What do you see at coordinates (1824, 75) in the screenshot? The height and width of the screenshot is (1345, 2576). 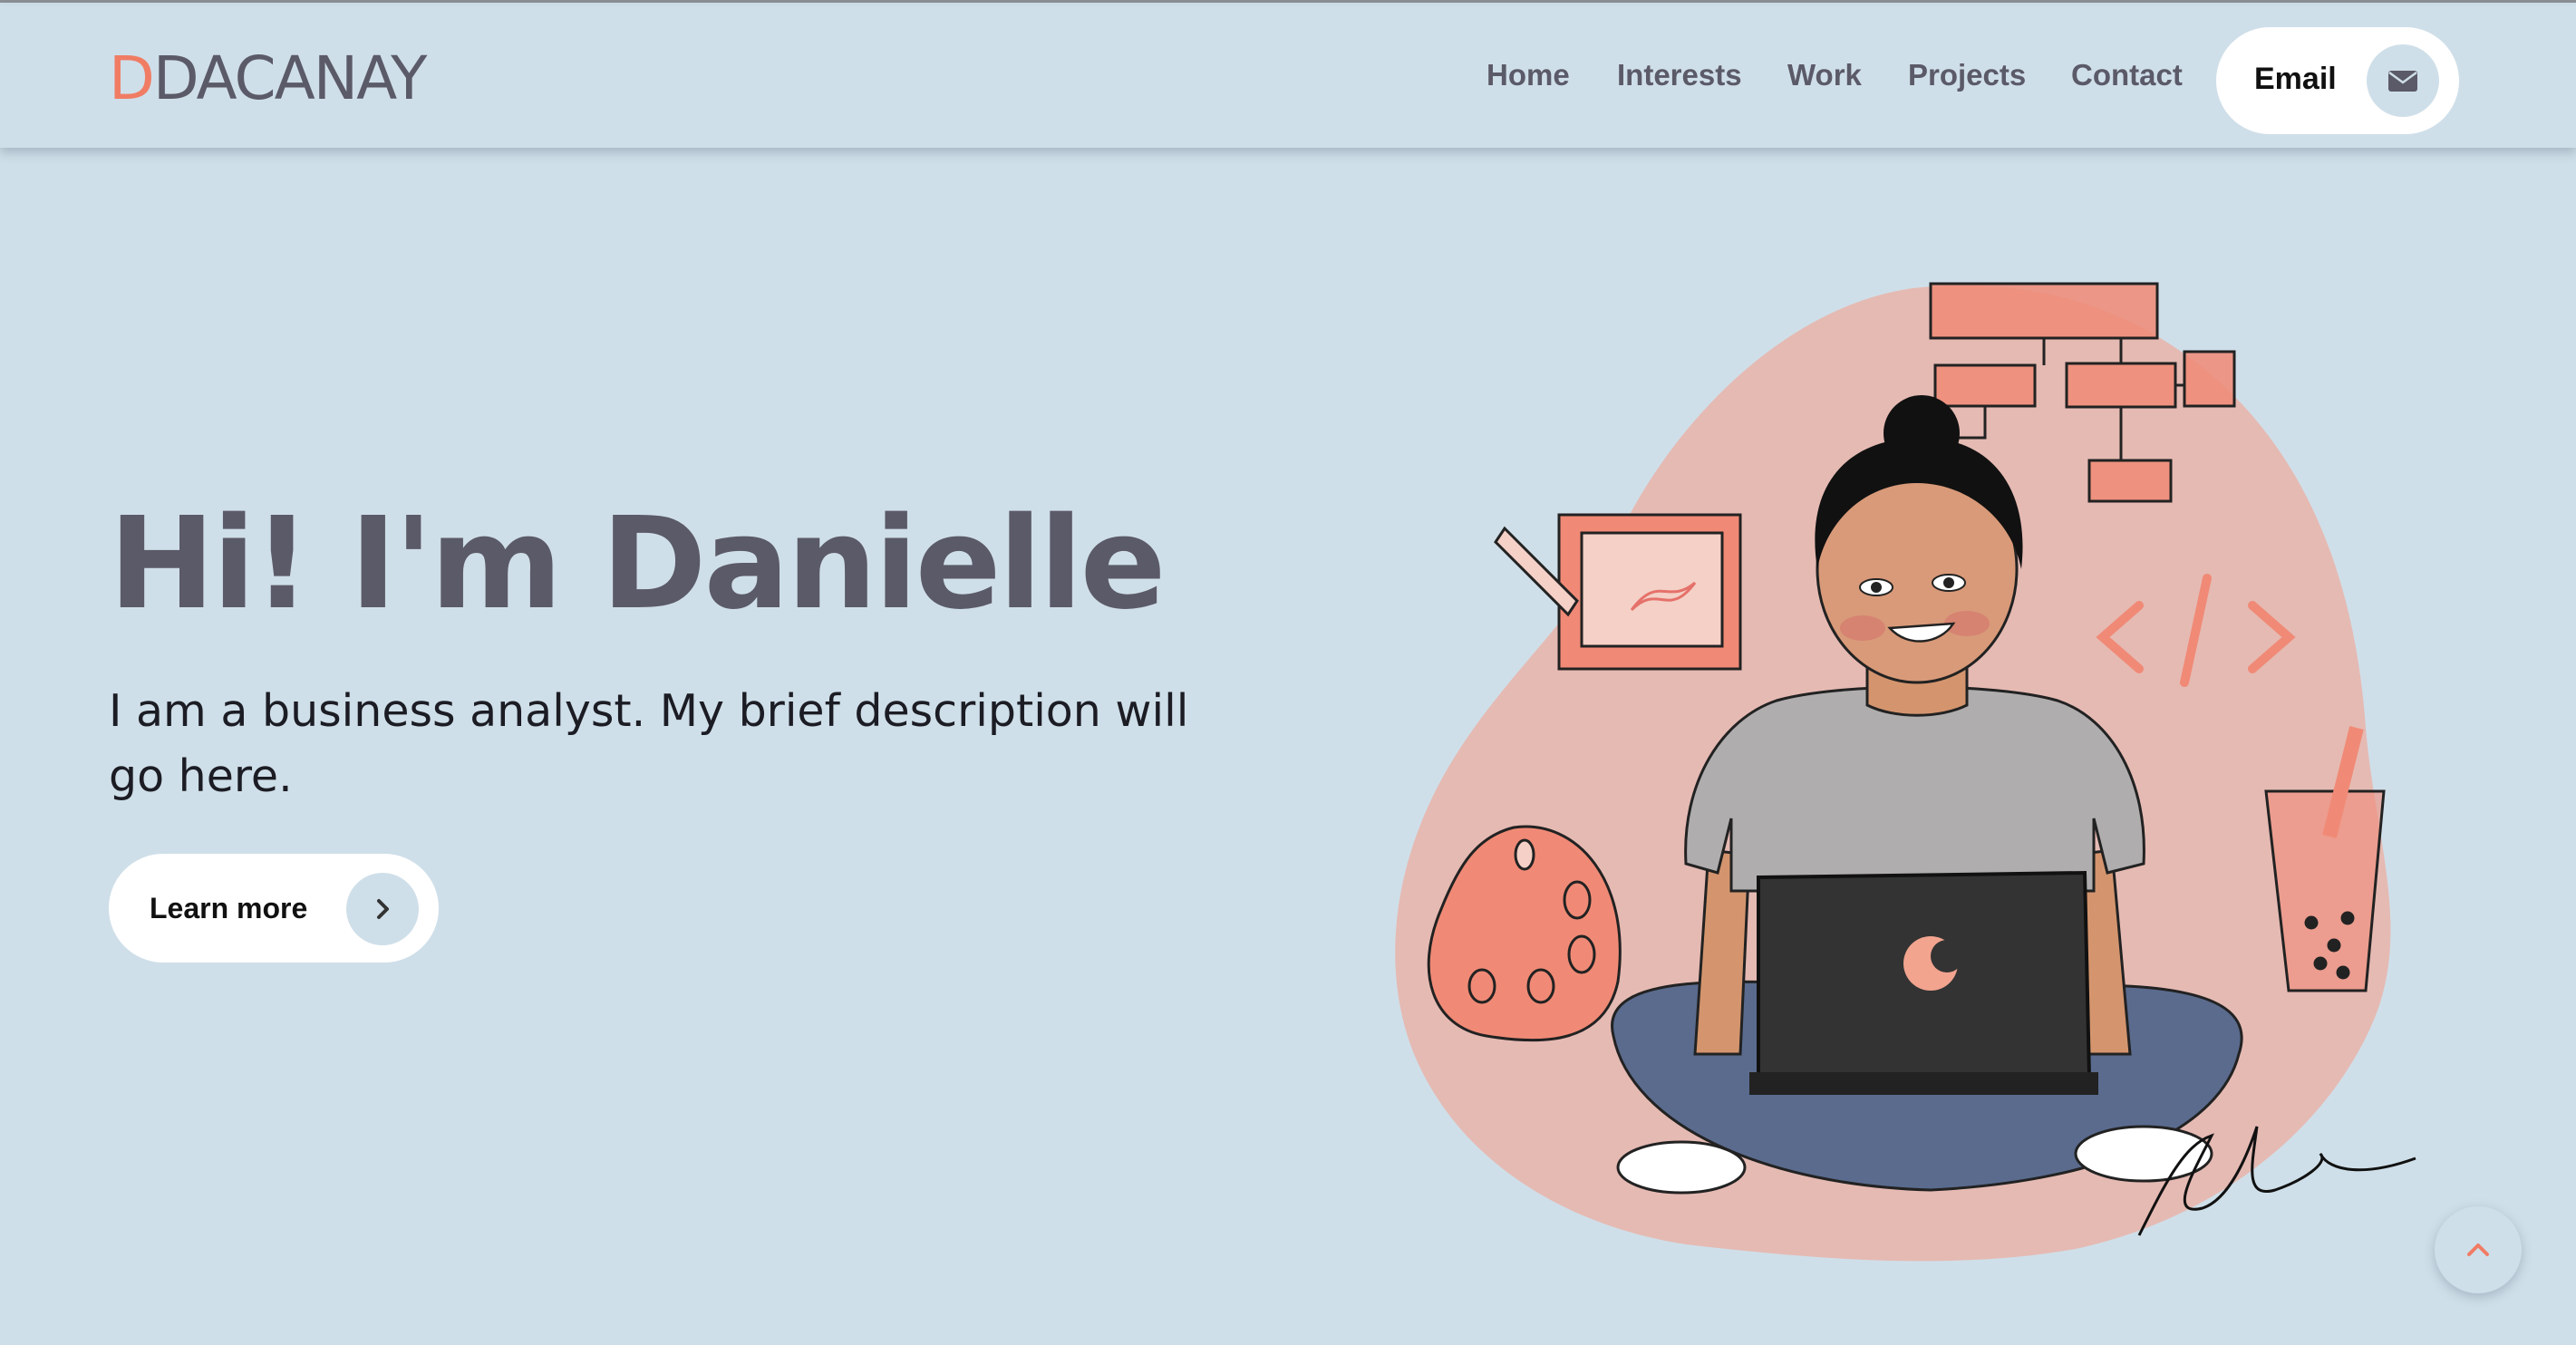 I see `nav-link-work: Work` at bounding box center [1824, 75].